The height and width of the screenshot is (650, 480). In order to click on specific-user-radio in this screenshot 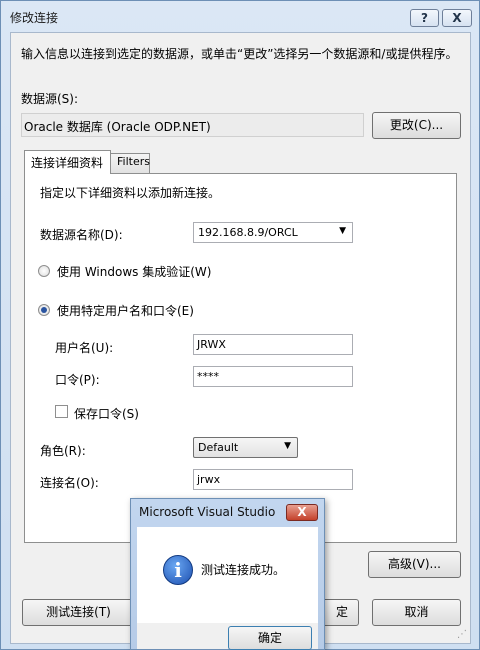, I will do `click(44, 310)`.